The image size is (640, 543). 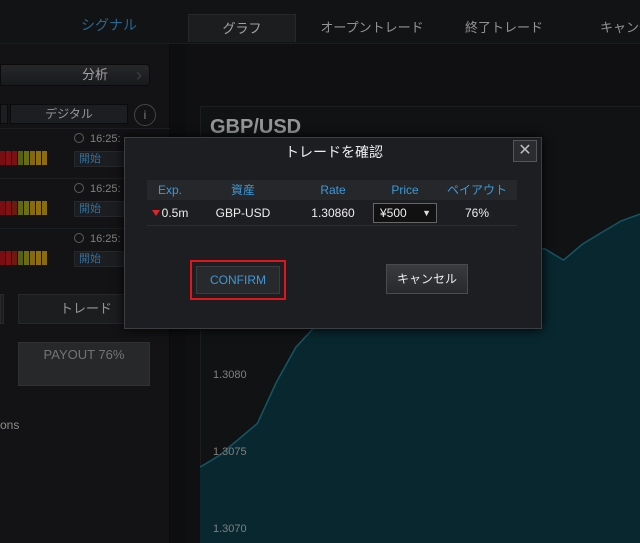 I want to click on down-arrow-icon, so click(x=155, y=213).